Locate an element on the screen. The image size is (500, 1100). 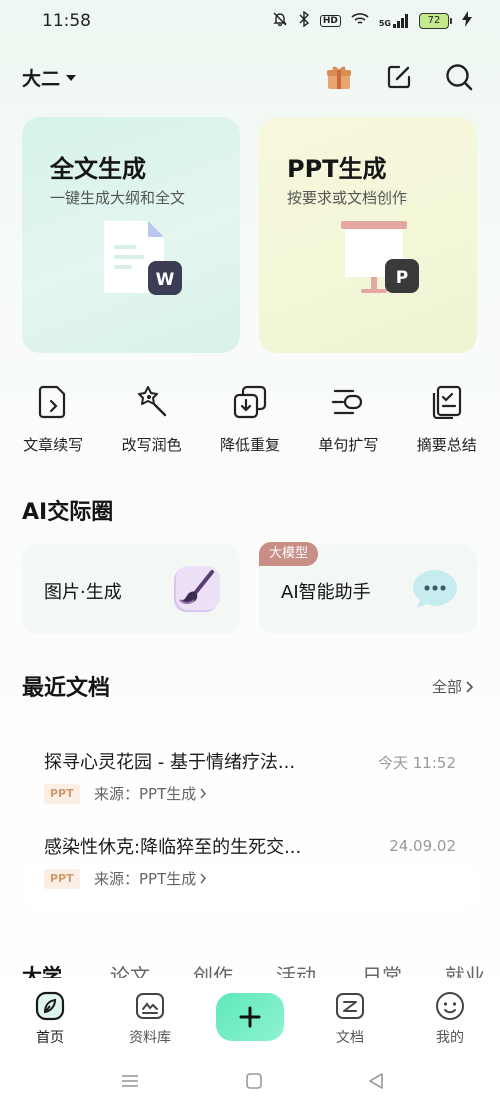
see-all-link: 全部 is located at coordinates (453, 686).